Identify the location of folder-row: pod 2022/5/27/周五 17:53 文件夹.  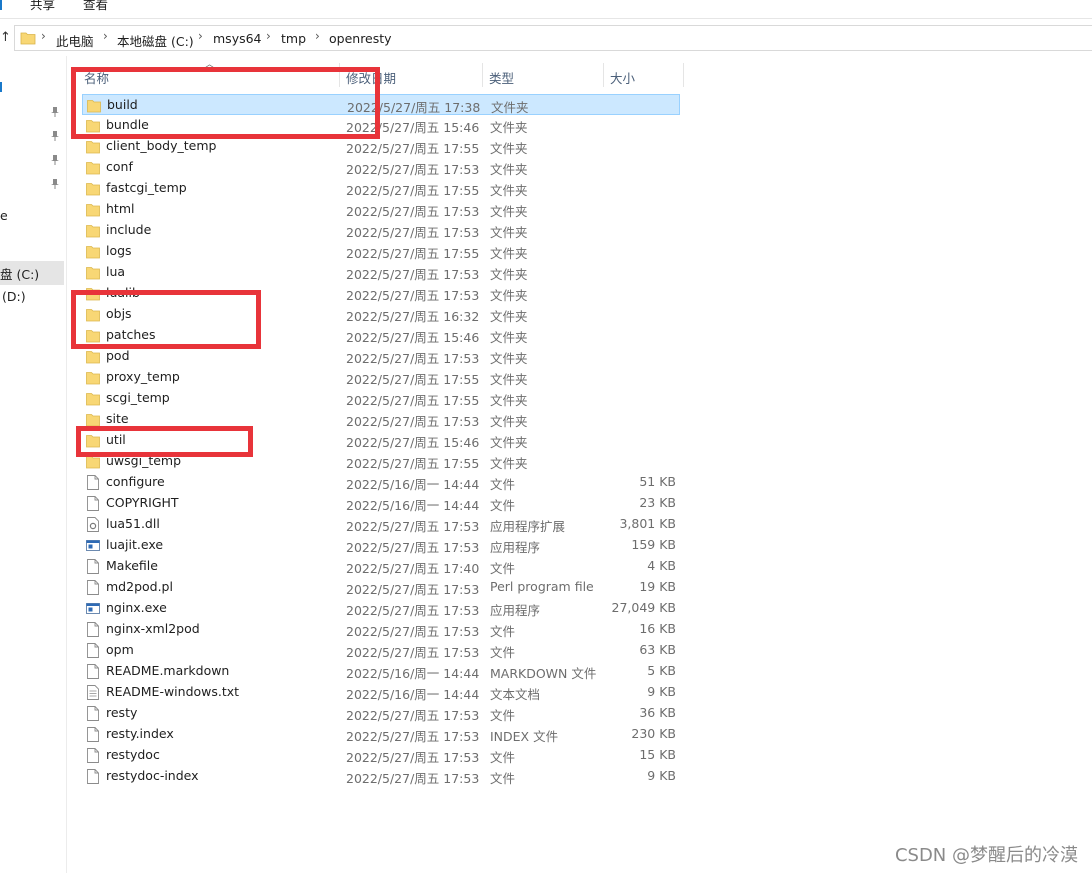
(381, 356).